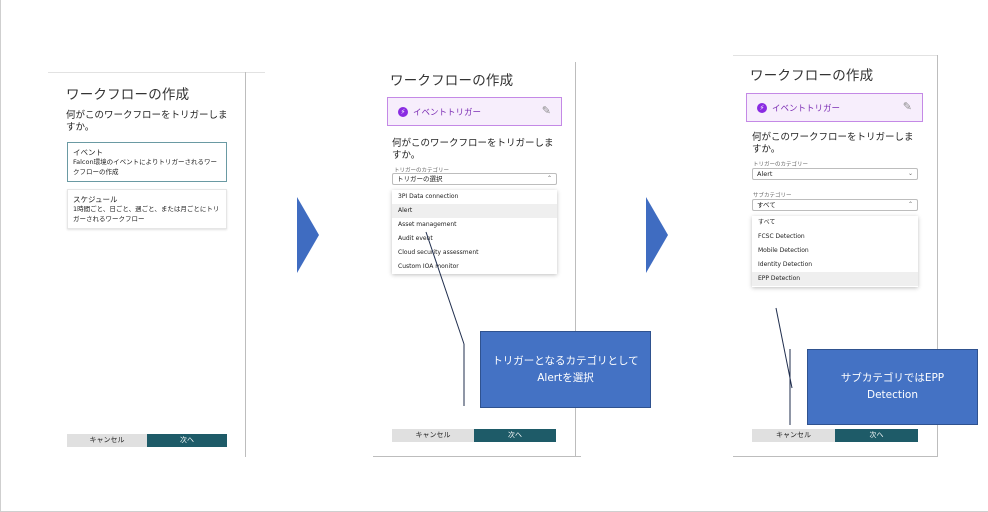  I want to click on dropdown-item: Mobile Detection, so click(835, 251).